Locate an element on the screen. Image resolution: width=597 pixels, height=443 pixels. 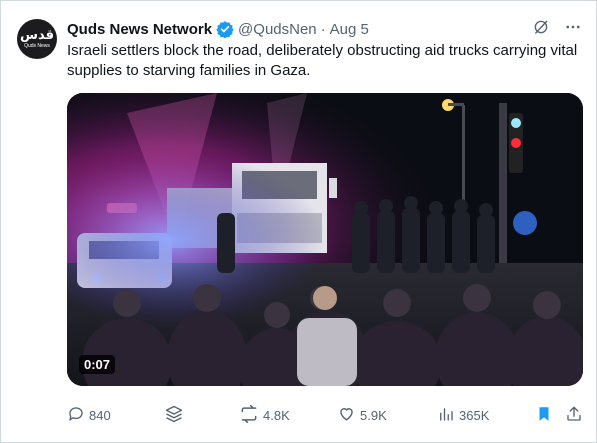
avatar-caption: Quds News is located at coordinates (37, 46).